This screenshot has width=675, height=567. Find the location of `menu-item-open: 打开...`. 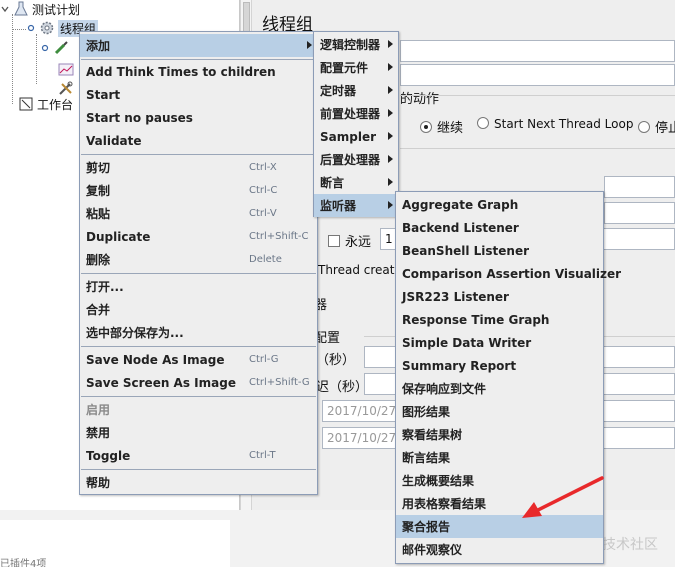

menu-item-open: 打开... is located at coordinates (198, 286).